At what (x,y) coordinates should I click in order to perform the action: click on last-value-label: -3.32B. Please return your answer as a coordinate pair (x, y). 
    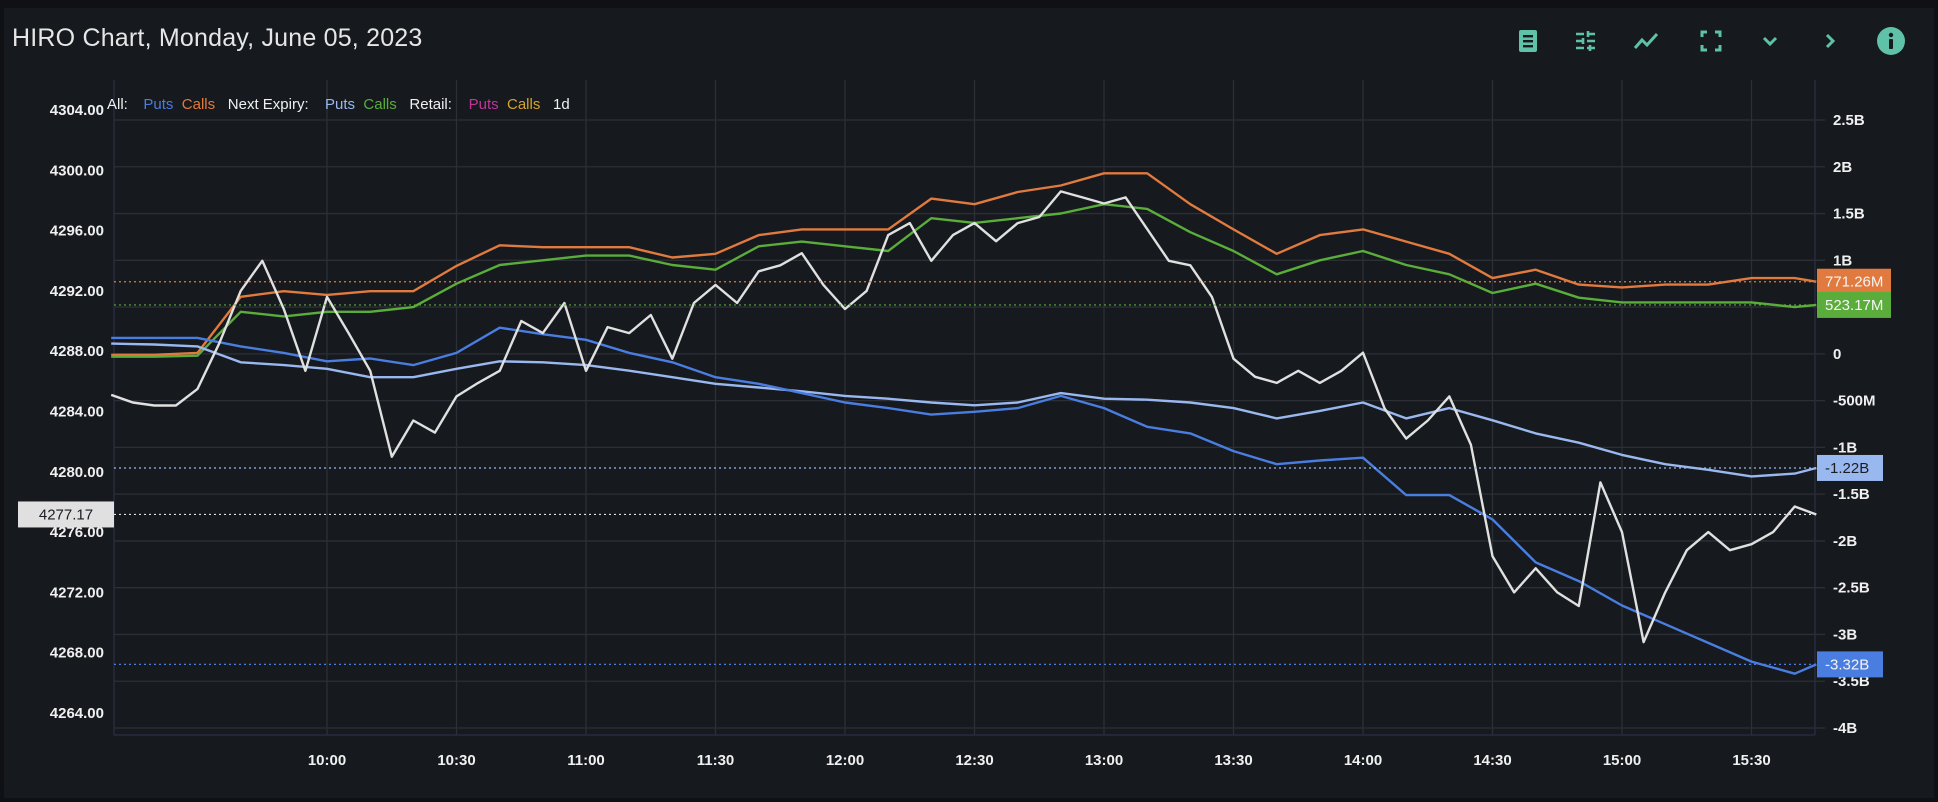
    Looking at the image, I should click on (1847, 664).